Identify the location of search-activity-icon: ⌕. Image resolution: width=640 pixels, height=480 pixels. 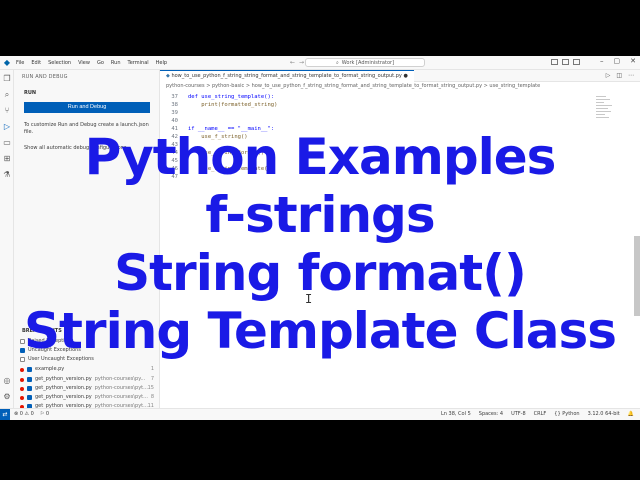
(7, 95).